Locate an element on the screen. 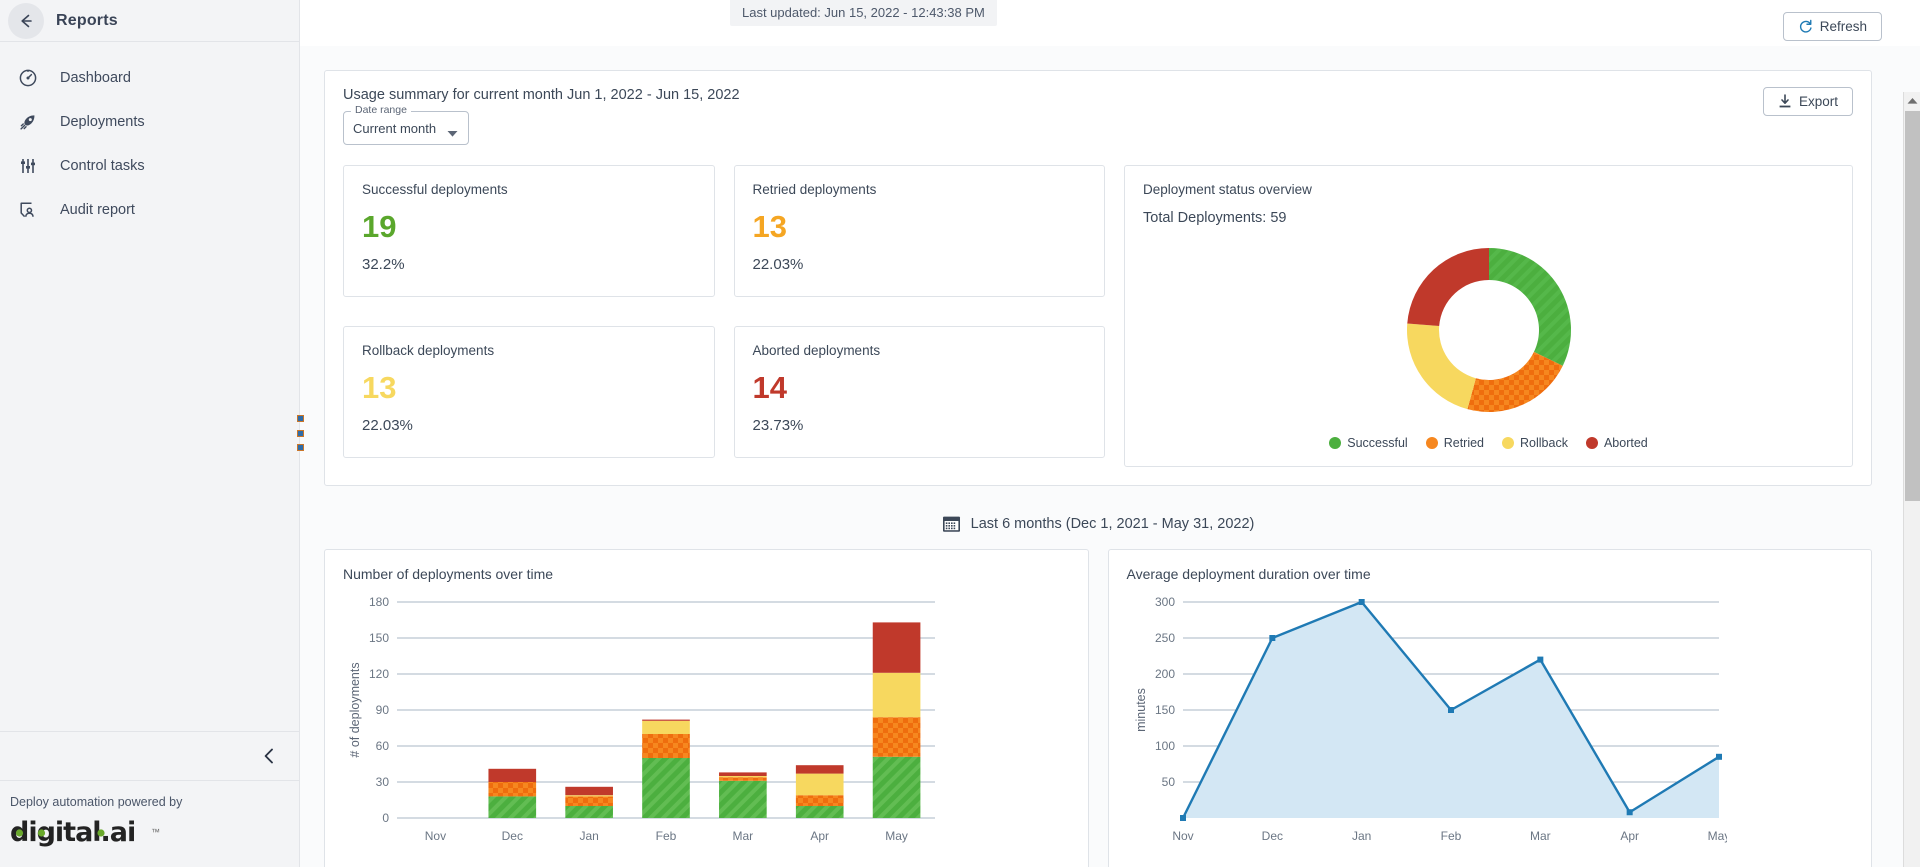 The image size is (1920, 867). kpi-card-successful: Successful deployments 19 32.2% is located at coordinates (529, 231).